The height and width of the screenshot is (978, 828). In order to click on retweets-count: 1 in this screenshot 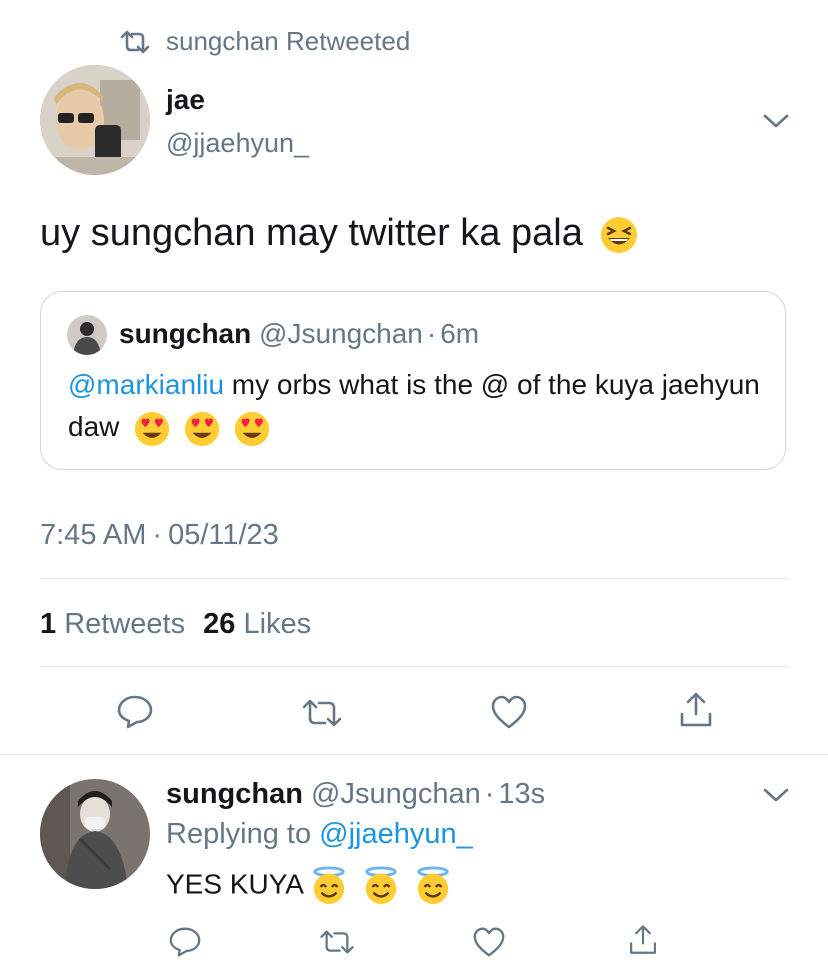, I will do `click(48, 624)`.